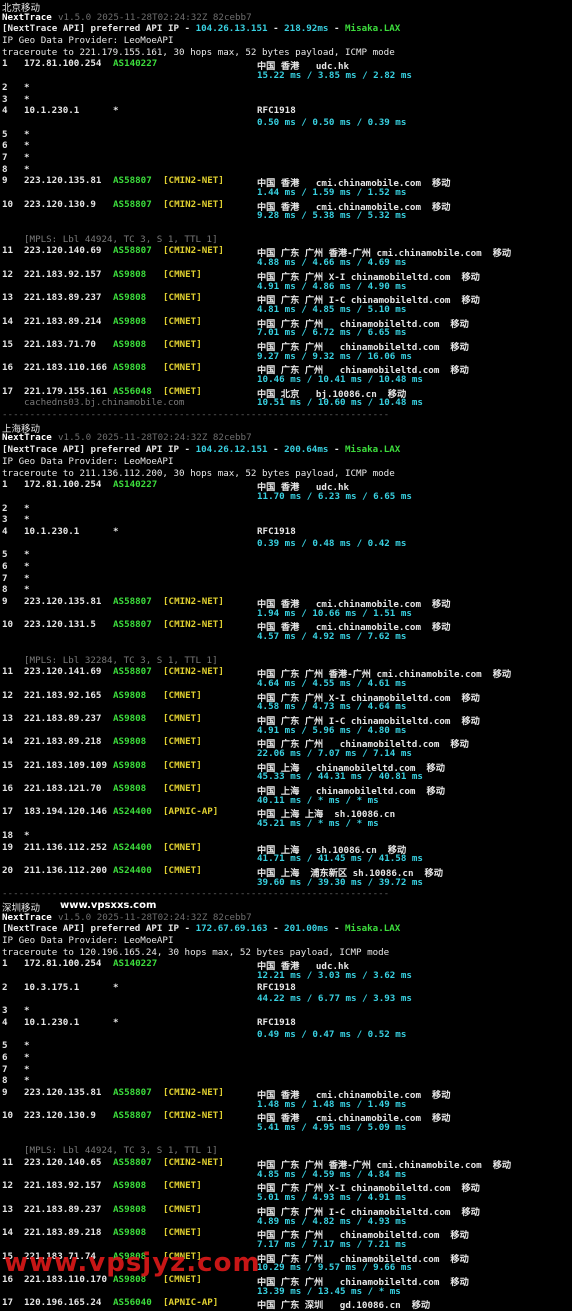 The image size is (572, 1311). Describe the element at coordinates (340, 379) in the screenshot. I see `hop-rtt: 10.46 ms / 10.41 ms / 10.48 ms` at that location.